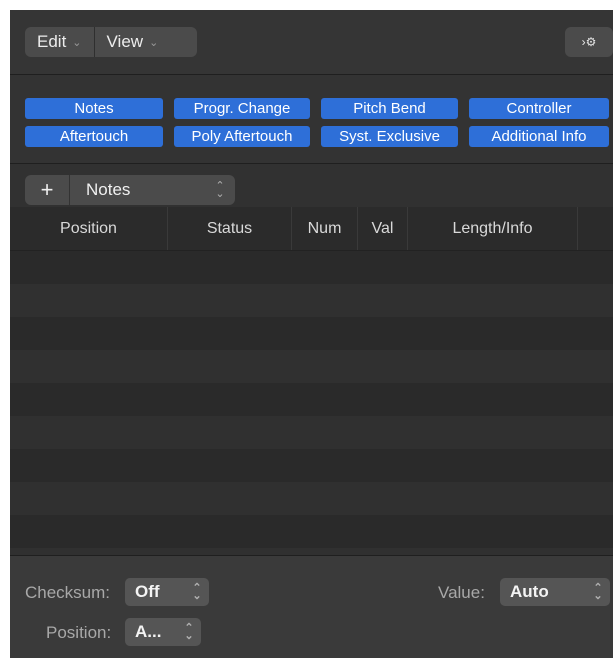 The width and height of the screenshot is (613, 658). What do you see at coordinates (383, 228) in the screenshot?
I see `column-header-val: Val` at bounding box center [383, 228].